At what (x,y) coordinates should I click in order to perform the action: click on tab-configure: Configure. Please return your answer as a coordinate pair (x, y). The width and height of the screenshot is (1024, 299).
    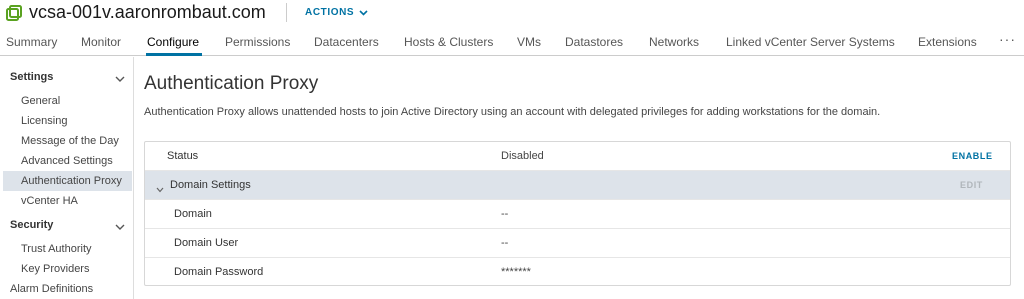
    Looking at the image, I should click on (173, 42).